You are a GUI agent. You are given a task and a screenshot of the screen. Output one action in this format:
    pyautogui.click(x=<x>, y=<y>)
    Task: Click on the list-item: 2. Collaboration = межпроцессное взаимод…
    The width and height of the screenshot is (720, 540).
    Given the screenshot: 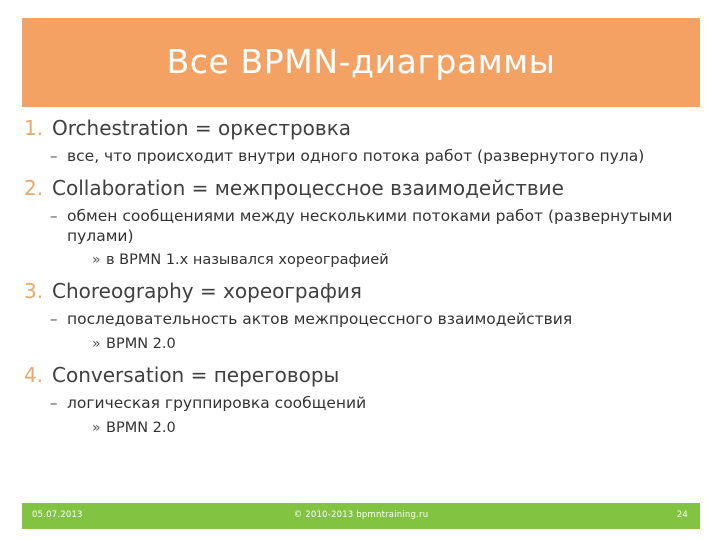 What is the action you would take?
    pyautogui.click(x=362, y=188)
    